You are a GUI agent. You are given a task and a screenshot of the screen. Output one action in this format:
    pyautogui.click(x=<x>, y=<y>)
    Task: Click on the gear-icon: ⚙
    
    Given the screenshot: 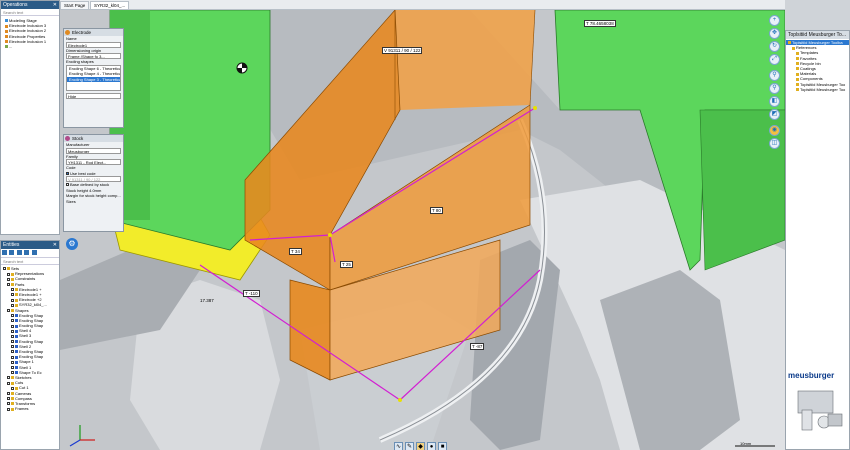 What is the action you would take?
    pyautogui.click(x=72, y=244)
    